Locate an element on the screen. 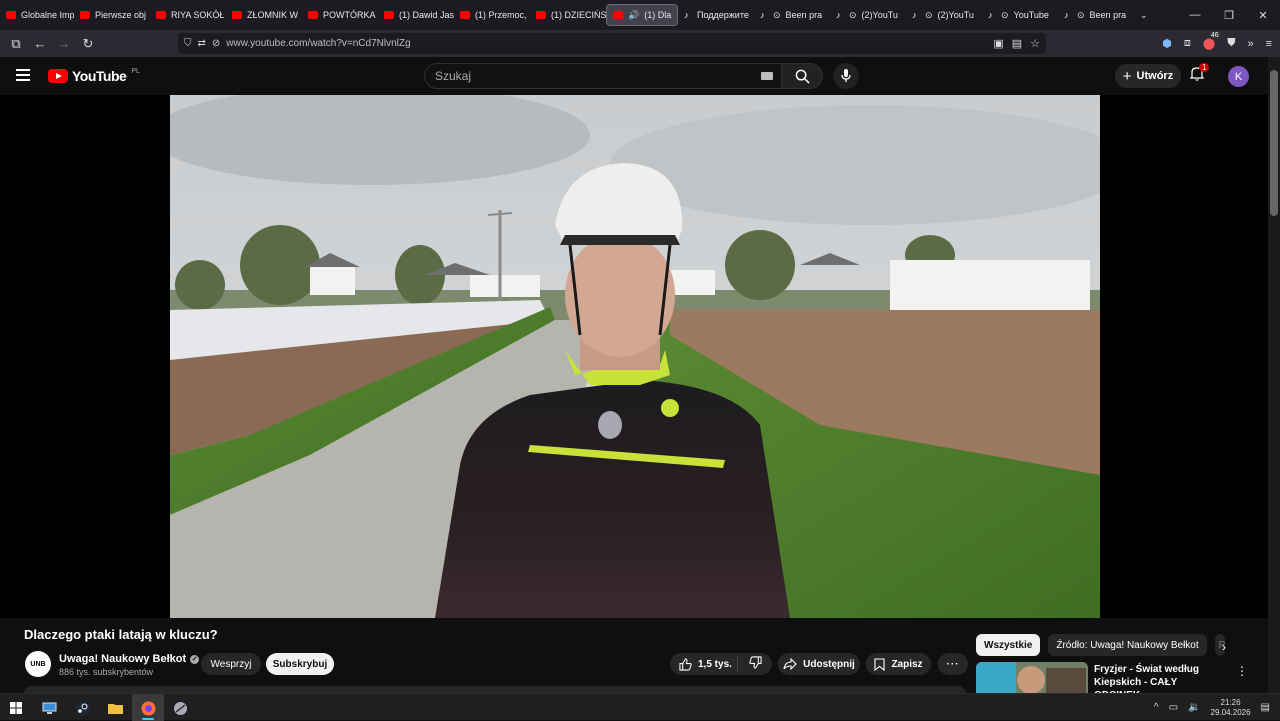  clock-time: 21:26 is located at coordinates (1230, 702).